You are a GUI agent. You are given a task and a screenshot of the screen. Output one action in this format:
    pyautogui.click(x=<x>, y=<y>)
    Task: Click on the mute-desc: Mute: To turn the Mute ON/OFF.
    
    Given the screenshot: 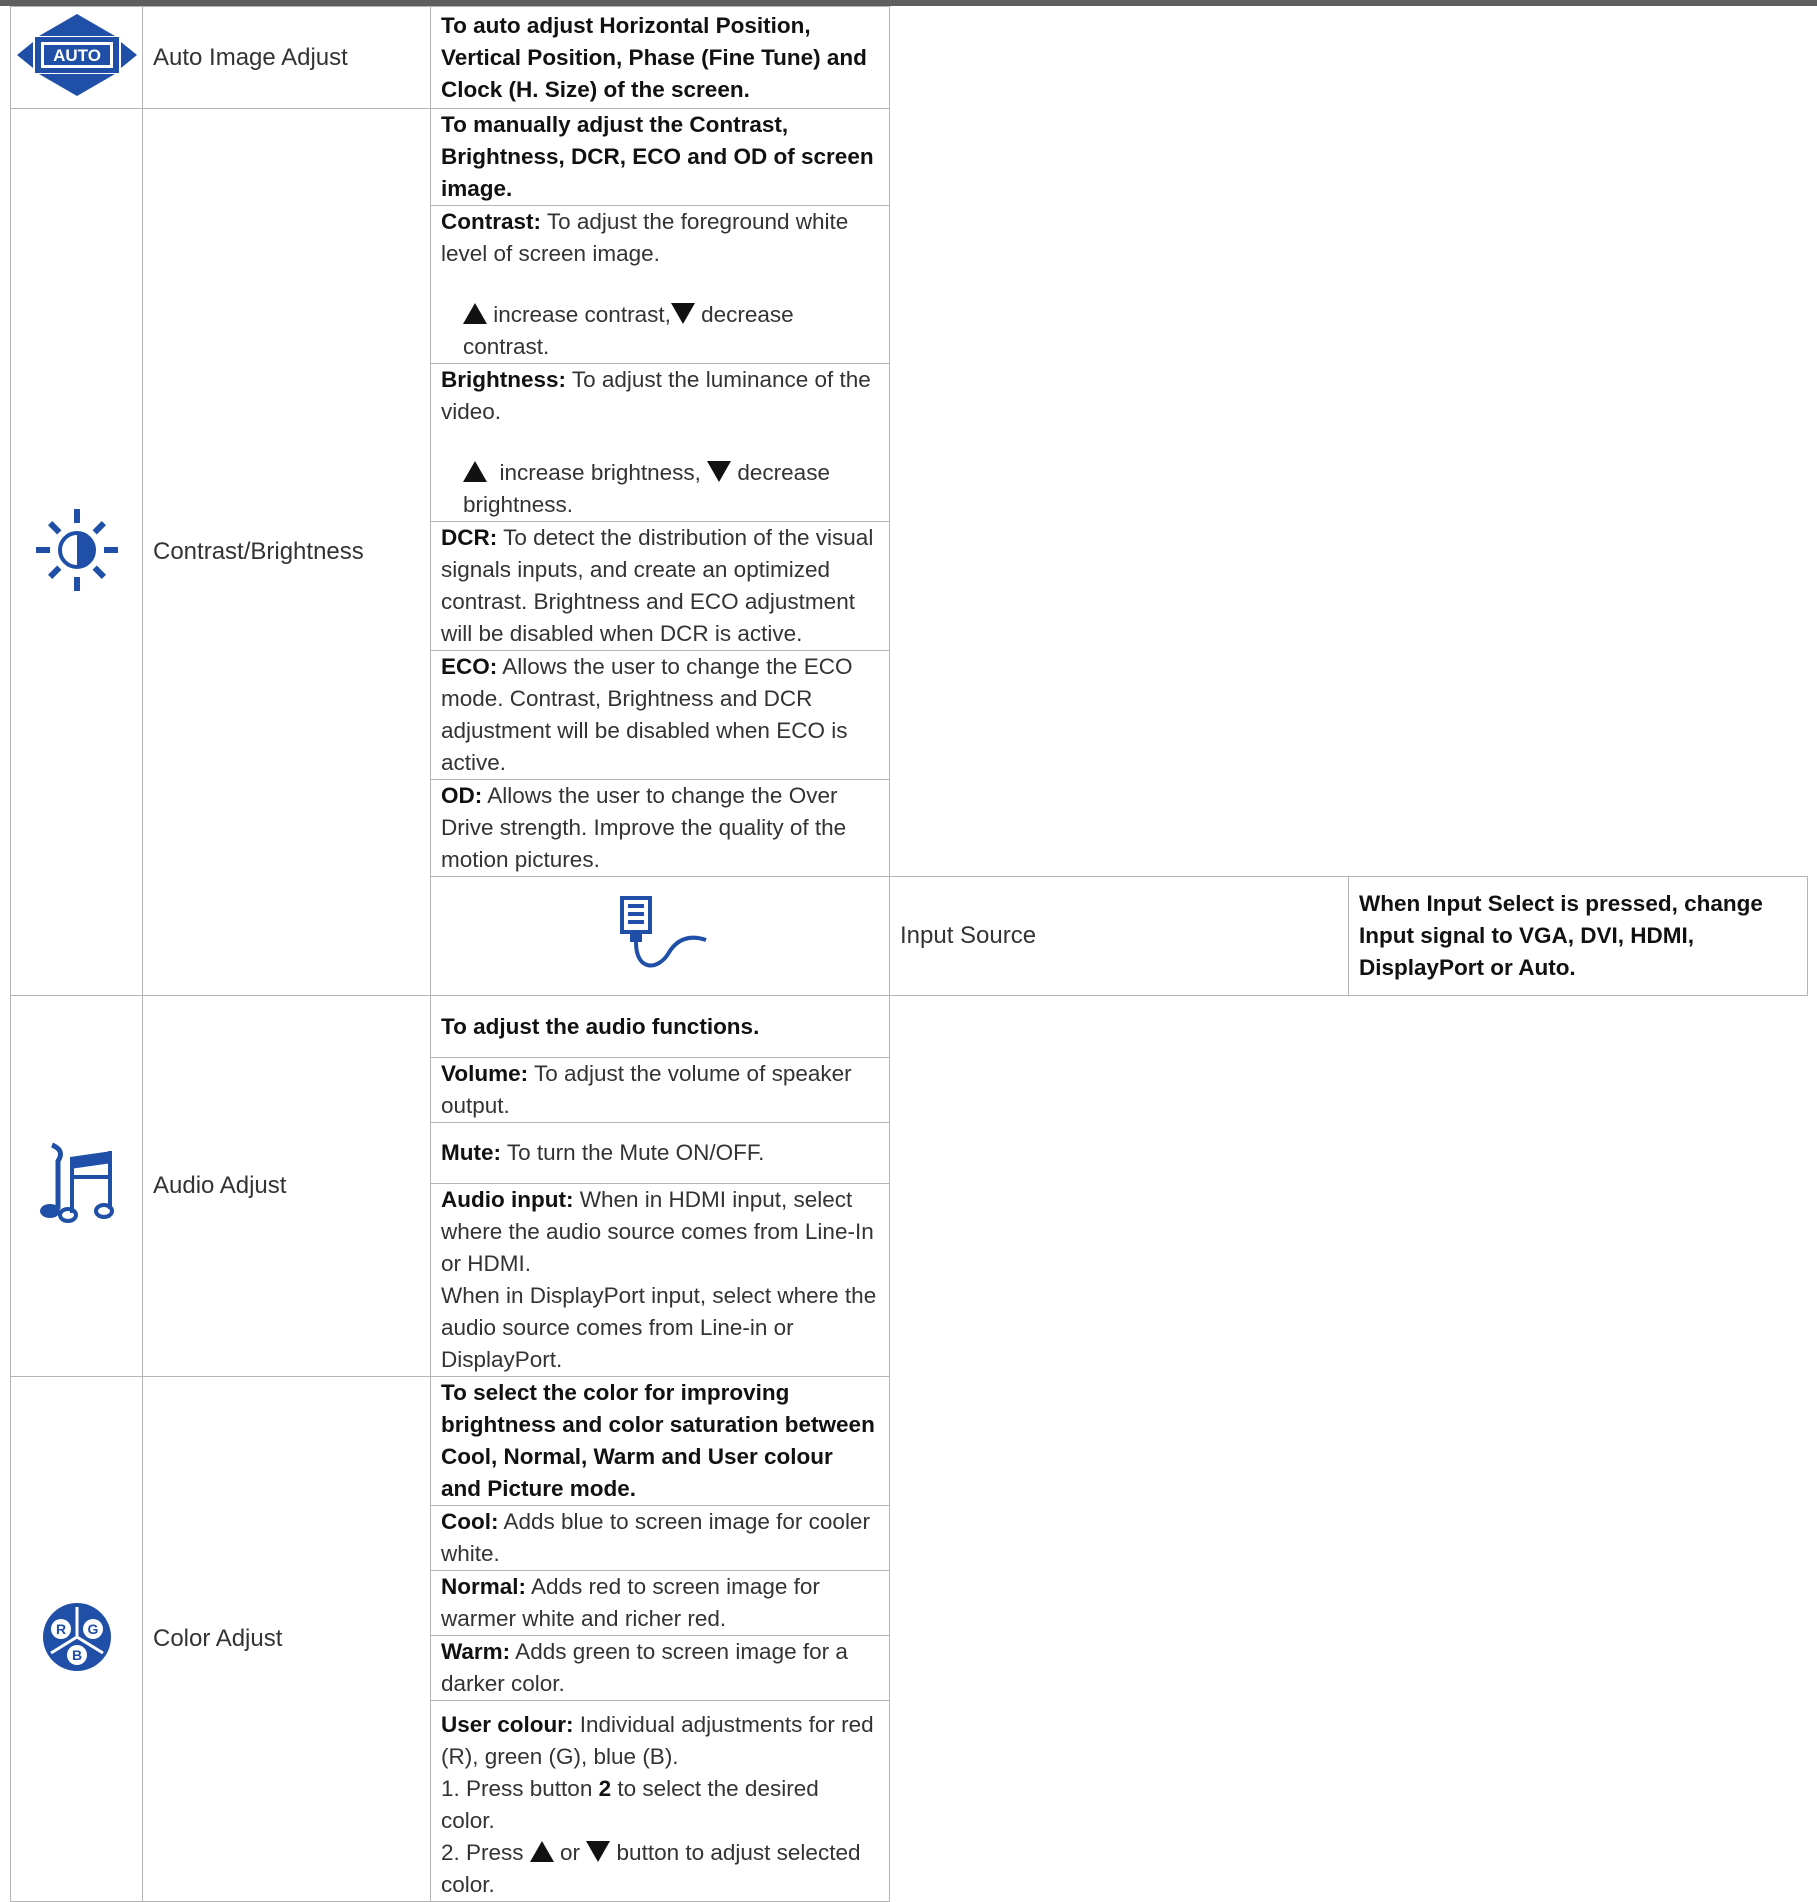 What is the action you would take?
    pyautogui.click(x=660, y=1153)
    